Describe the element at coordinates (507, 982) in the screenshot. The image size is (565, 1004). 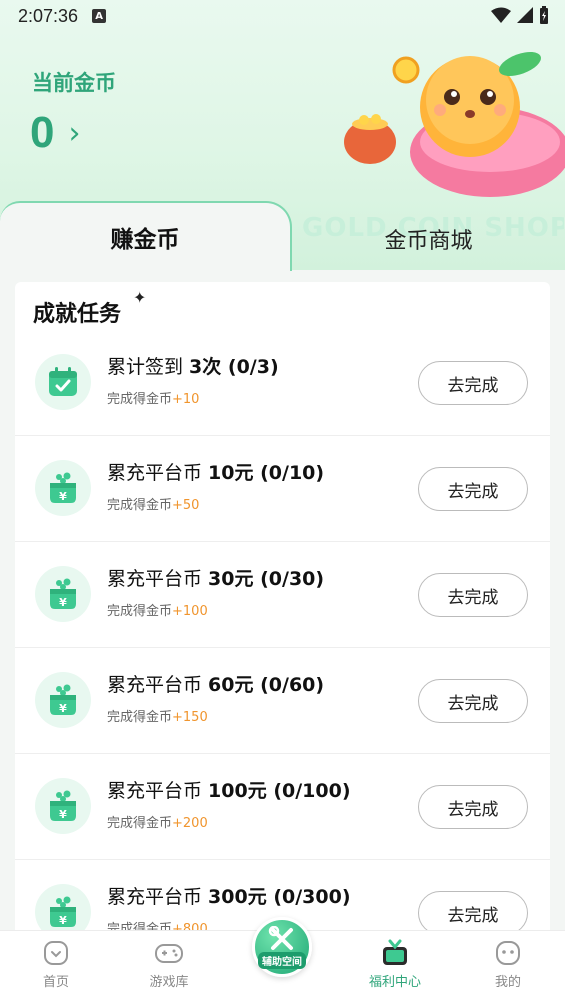
I see `nav-mine-label: 我的` at that location.